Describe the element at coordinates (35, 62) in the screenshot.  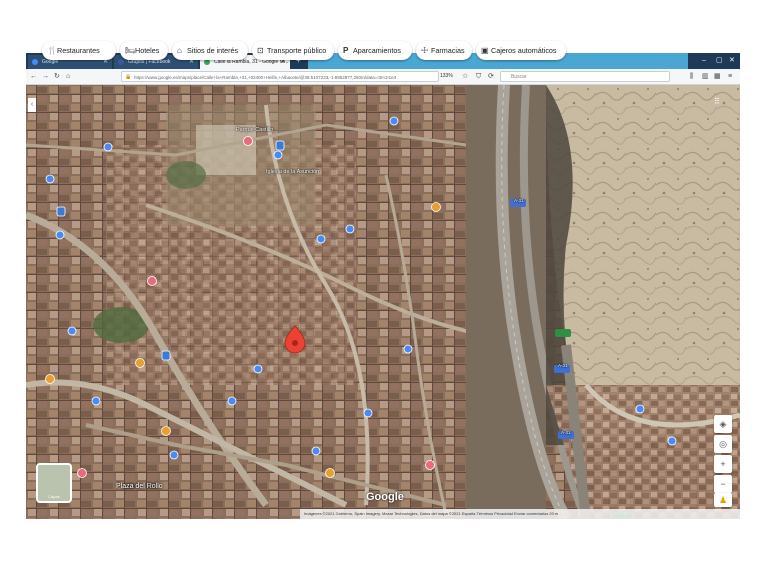
I see `google-tab-icon` at that location.